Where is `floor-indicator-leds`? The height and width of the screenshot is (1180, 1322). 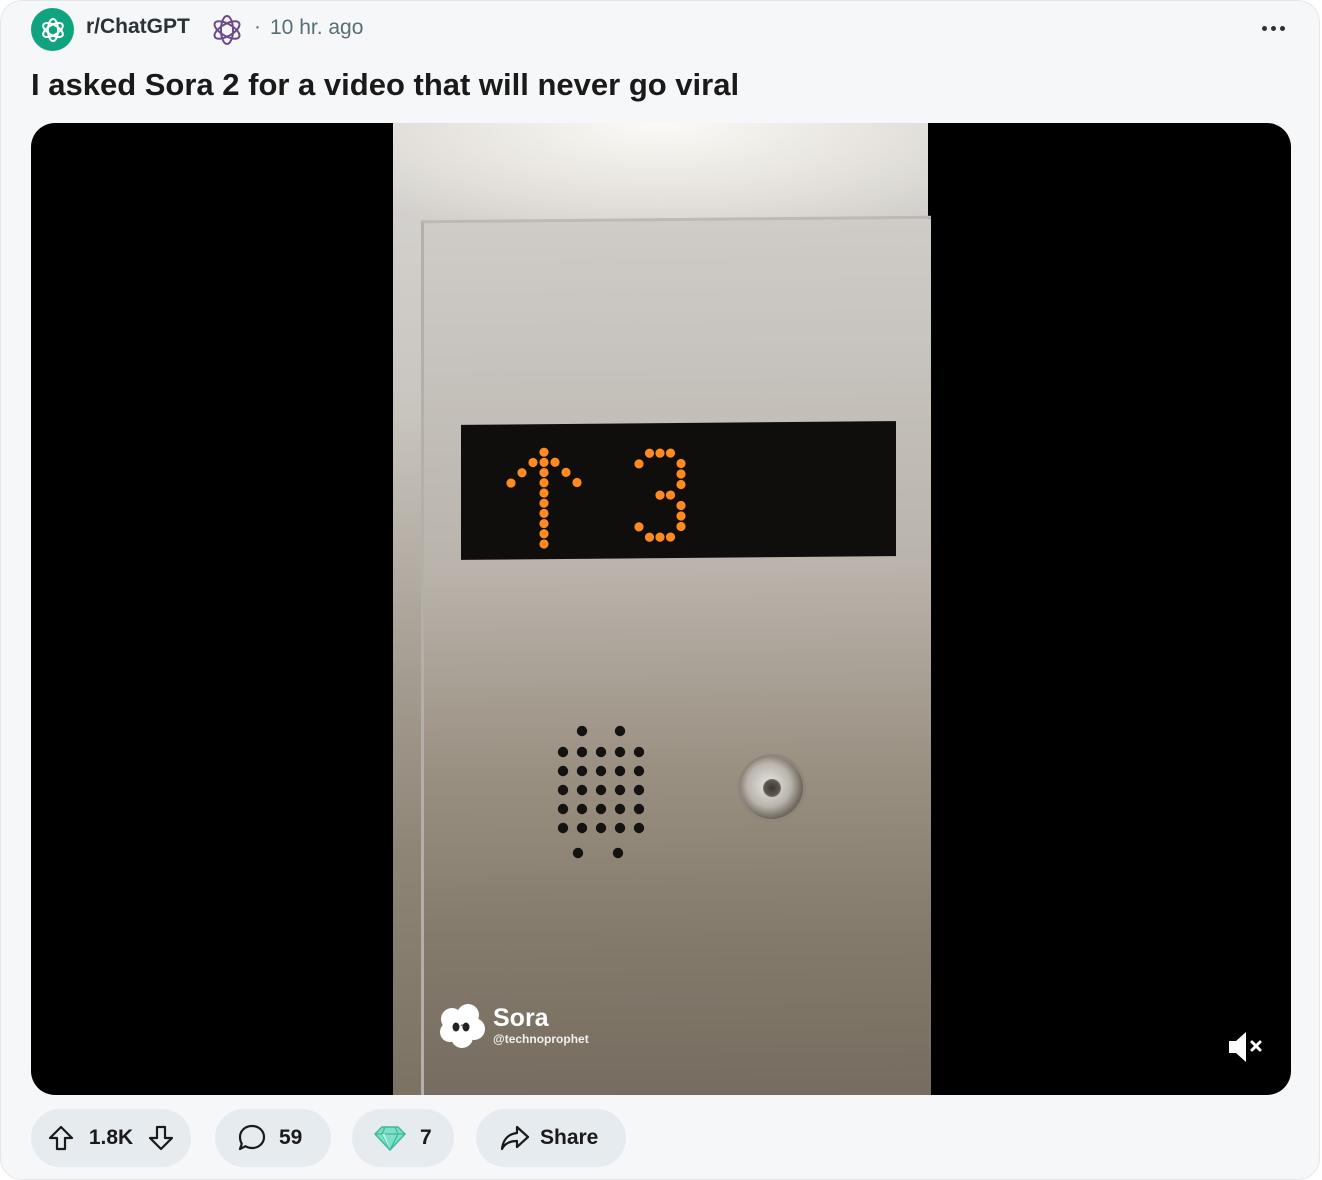 floor-indicator-leds is located at coordinates (596, 498).